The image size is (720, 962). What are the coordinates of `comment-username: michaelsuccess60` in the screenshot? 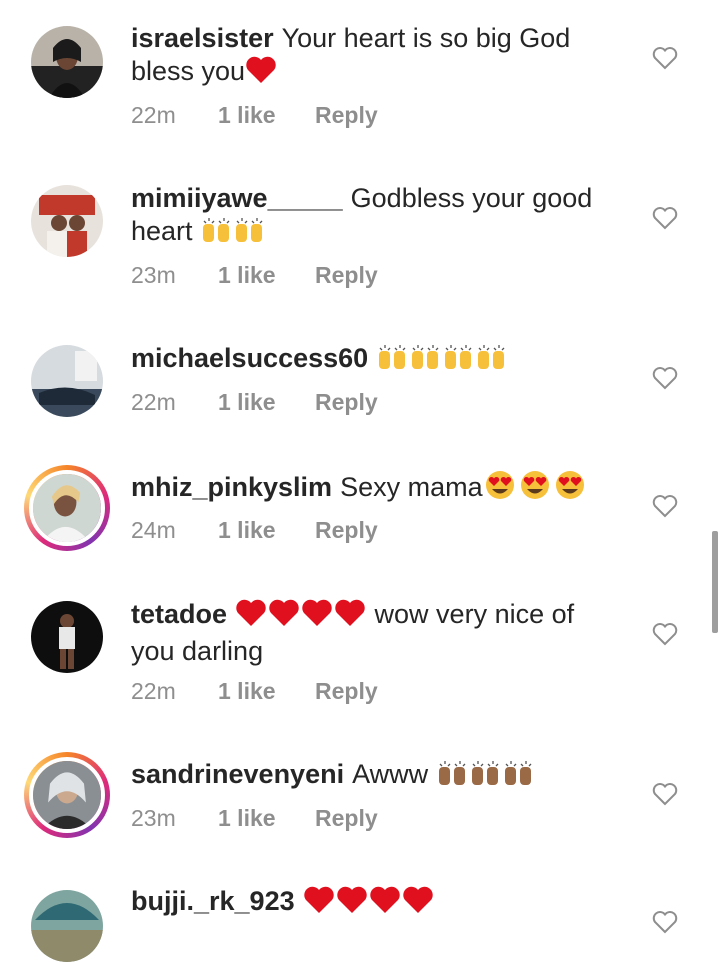 It's located at (249, 358).